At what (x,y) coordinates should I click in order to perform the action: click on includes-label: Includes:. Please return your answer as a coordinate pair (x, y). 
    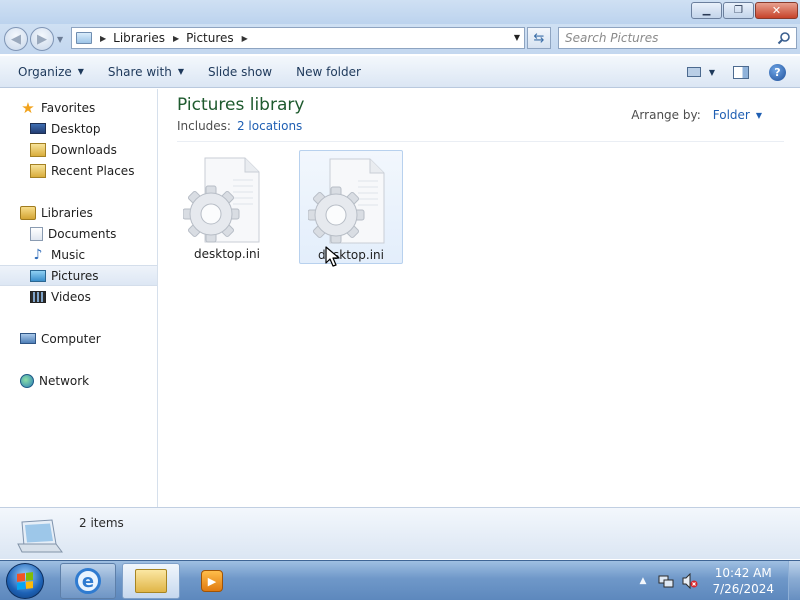
    Looking at the image, I should click on (204, 126).